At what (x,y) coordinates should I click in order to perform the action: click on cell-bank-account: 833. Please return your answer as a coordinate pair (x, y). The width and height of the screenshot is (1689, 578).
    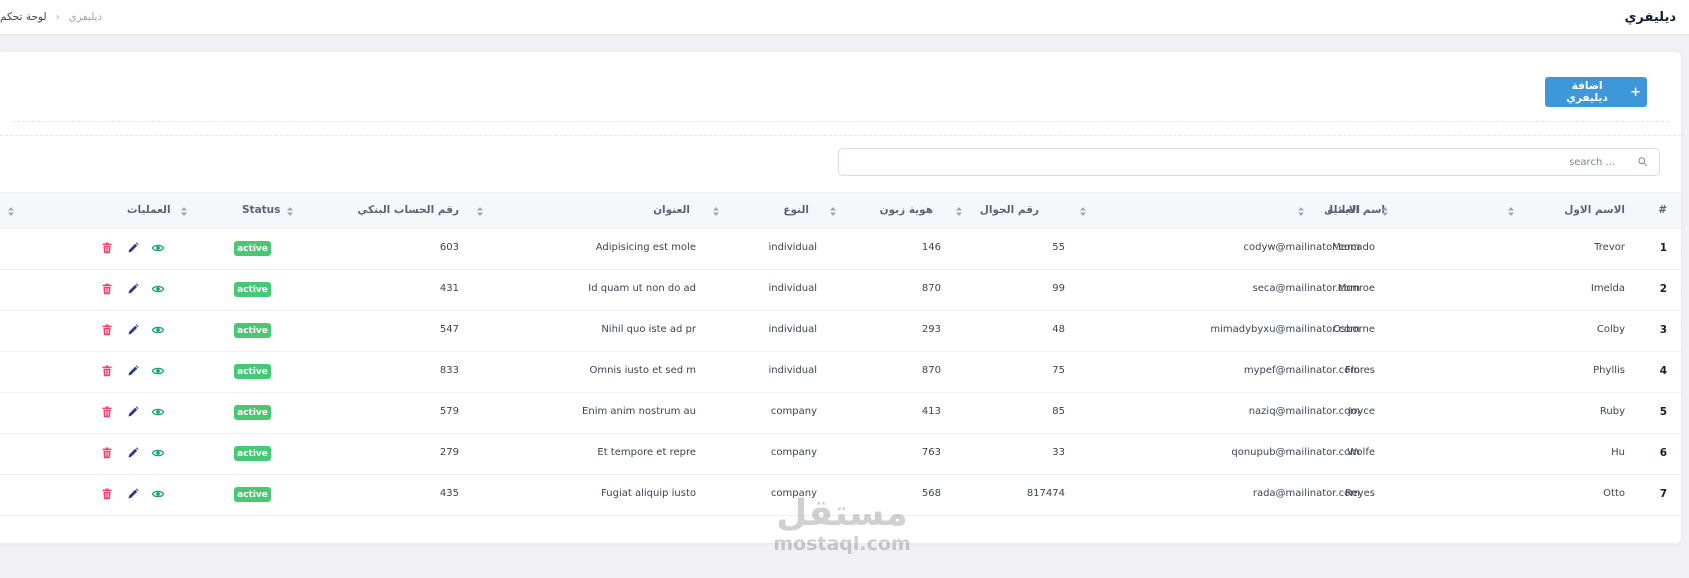
    Looking at the image, I should click on (449, 370).